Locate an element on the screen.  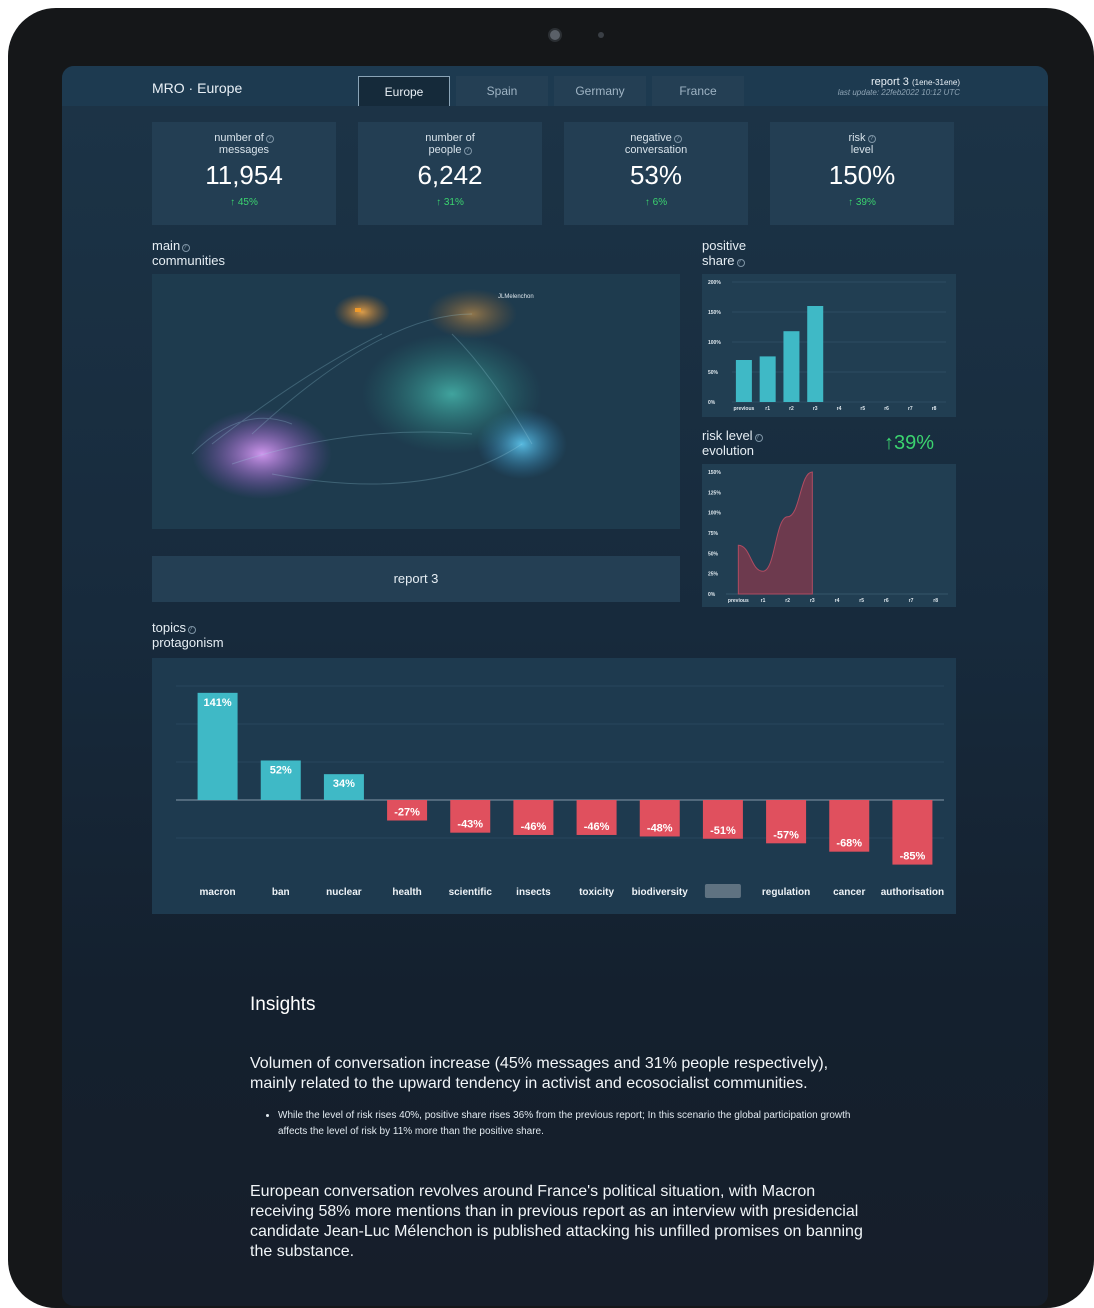
kpi-delta: 31% is located at coordinates (453, 202).